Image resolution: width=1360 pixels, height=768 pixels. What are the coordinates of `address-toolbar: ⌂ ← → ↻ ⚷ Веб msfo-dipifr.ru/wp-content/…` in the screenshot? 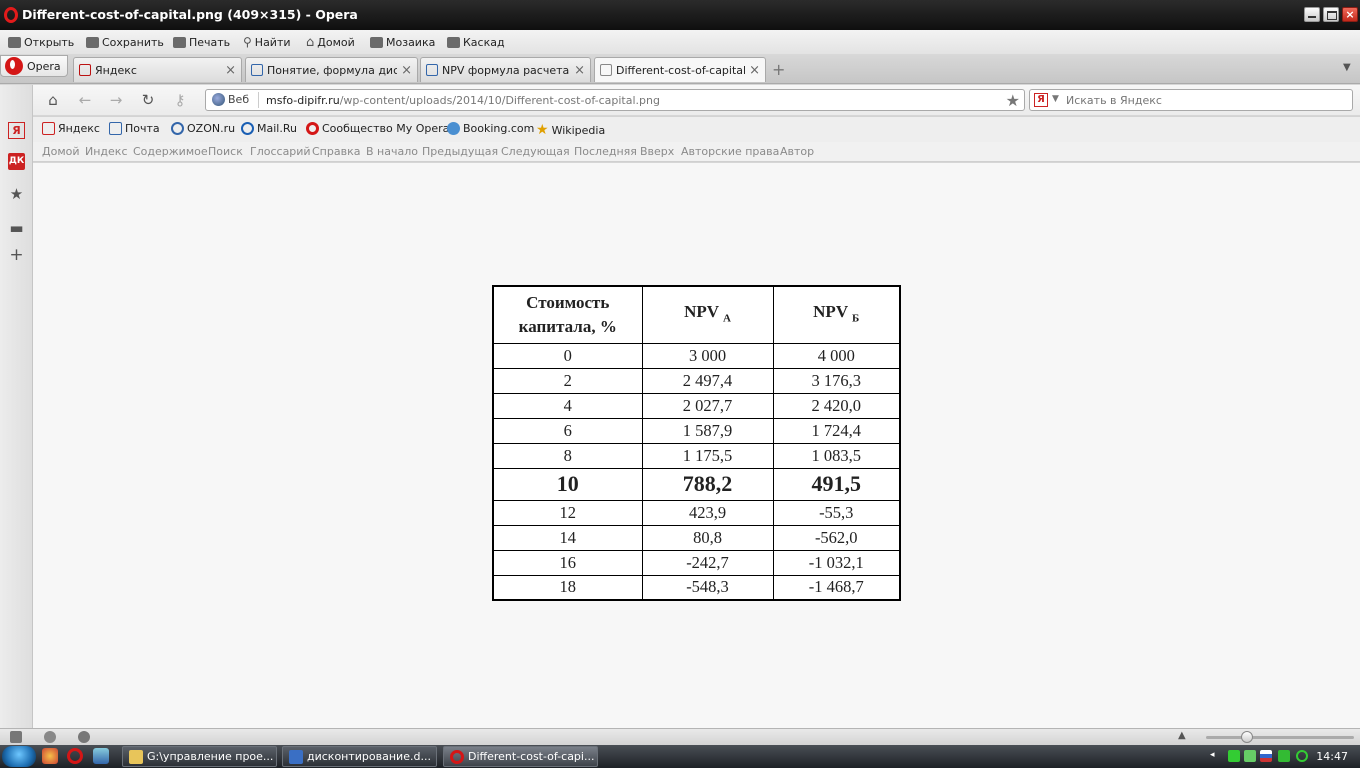 It's located at (696, 100).